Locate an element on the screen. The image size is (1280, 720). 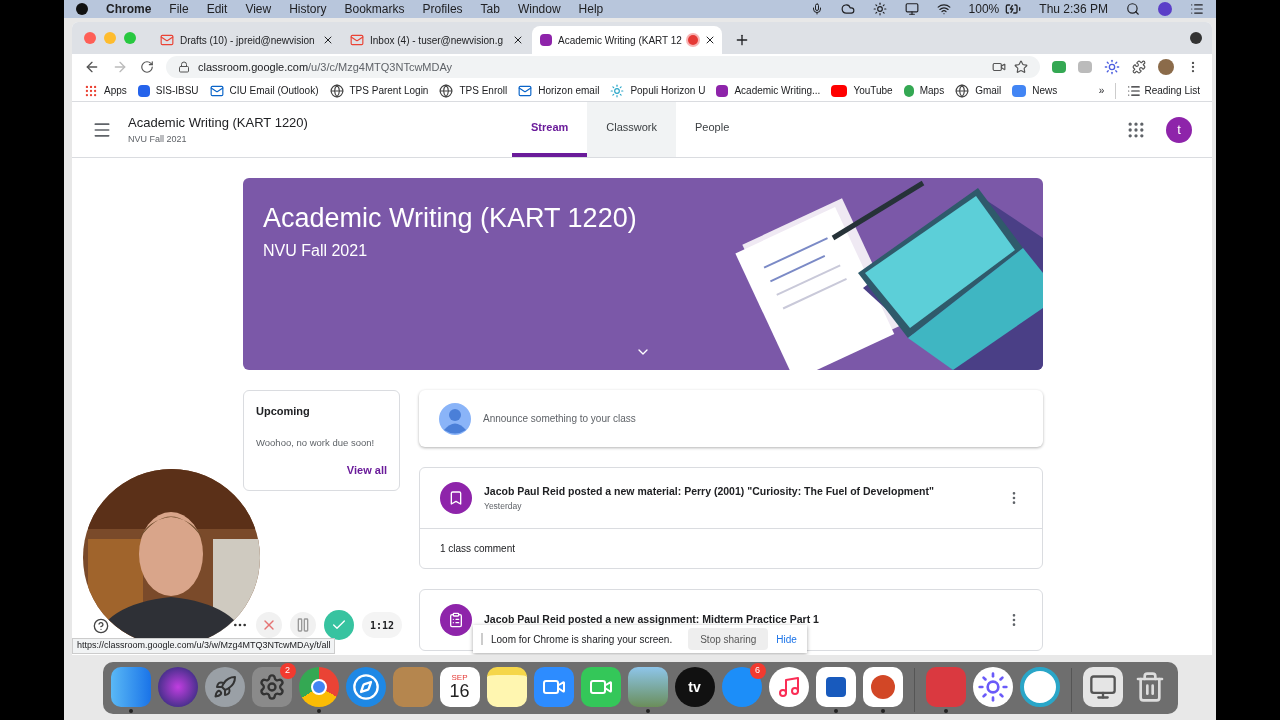
browser-tab: Academic Writing (KART 12 is located at coordinates (627, 40).